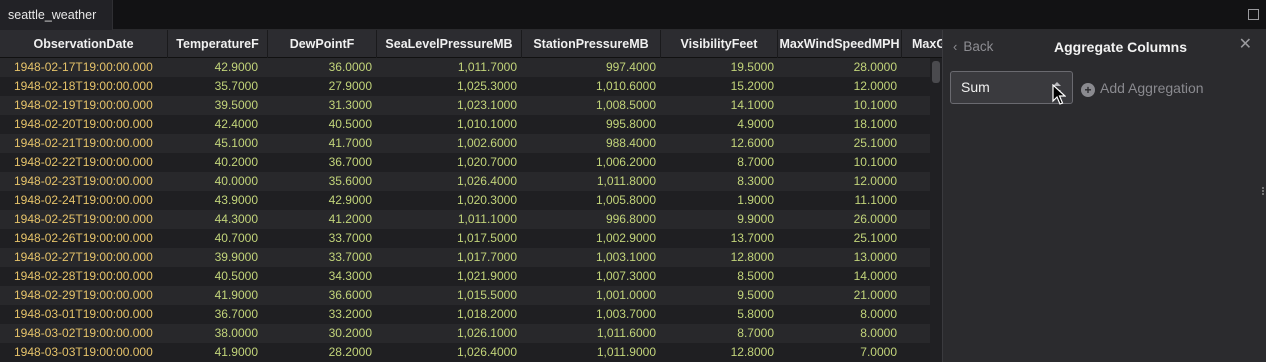 The width and height of the screenshot is (1266, 362). I want to click on table-cell: 1948-02-18T19:00:00.000, so click(83, 86).